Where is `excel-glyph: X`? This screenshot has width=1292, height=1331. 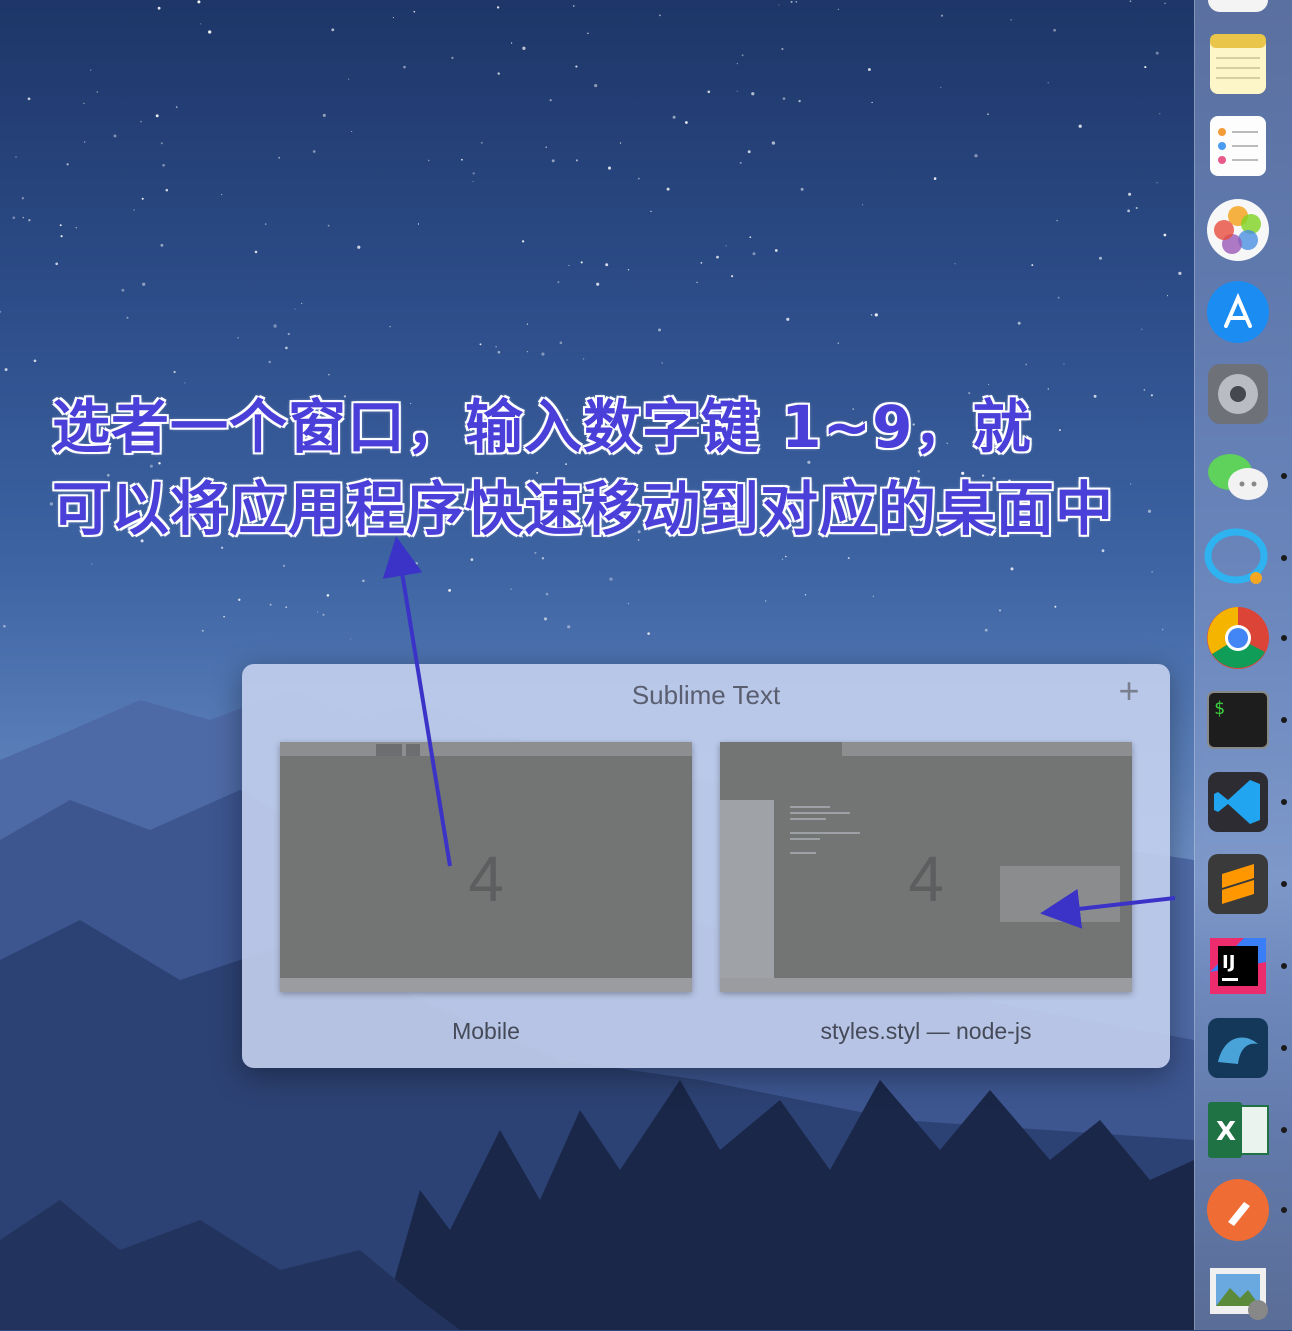
excel-glyph: X is located at coordinates (1226, 1132).